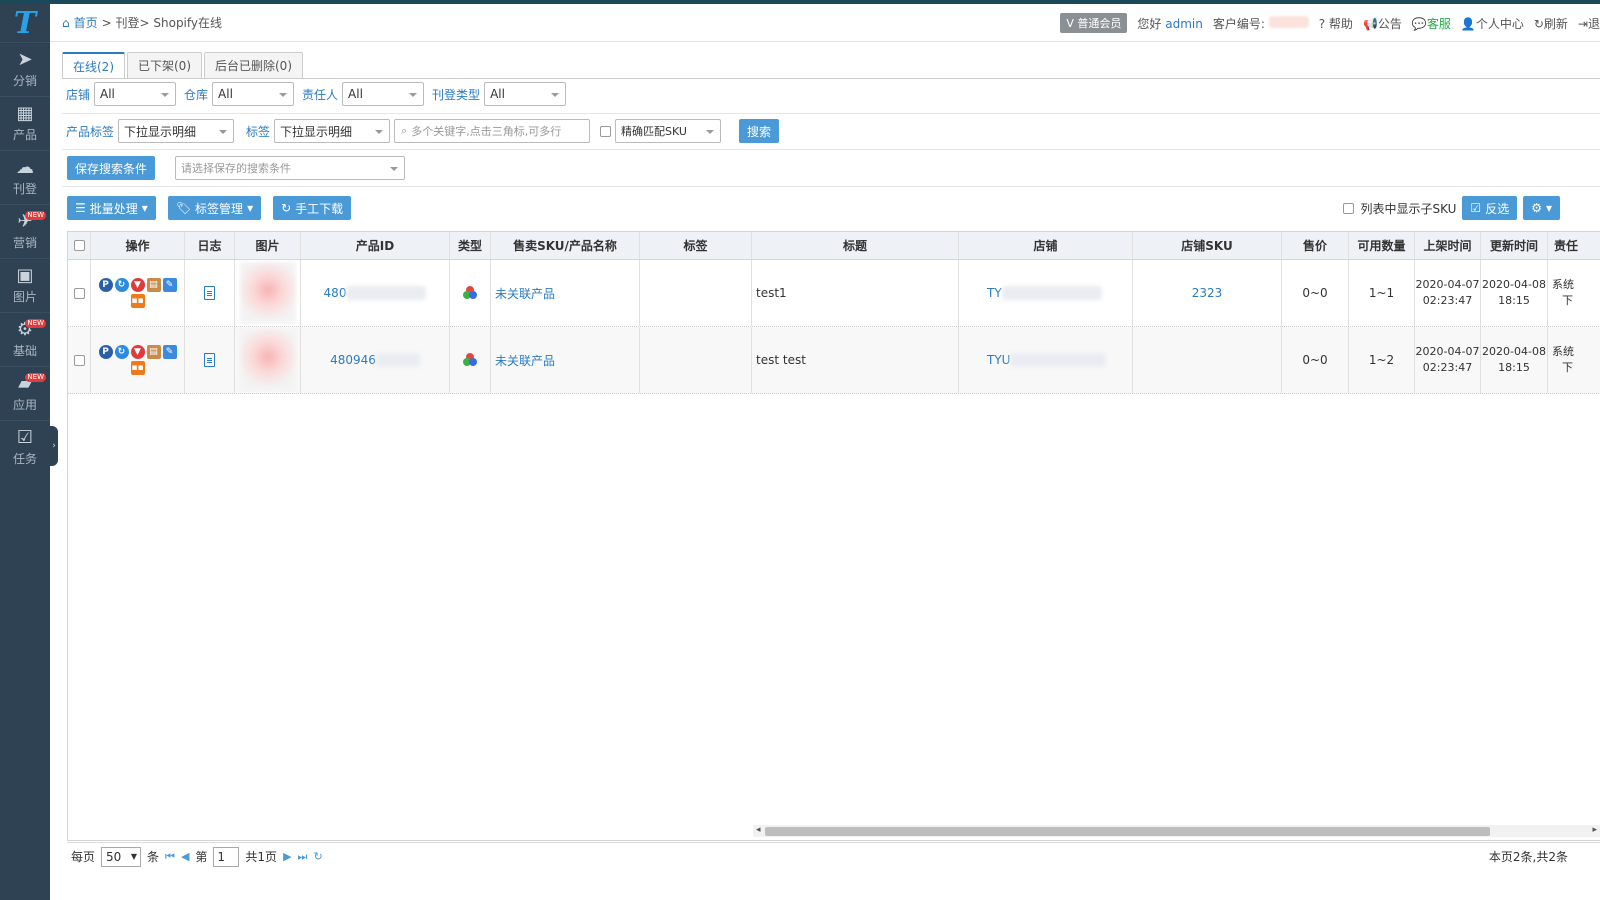 The image size is (1600, 900). What do you see at coordinates (668, 131) in the screenshot?
I see `match-mode-select: 精确匹配SKU` at bounding box center [668, 131].